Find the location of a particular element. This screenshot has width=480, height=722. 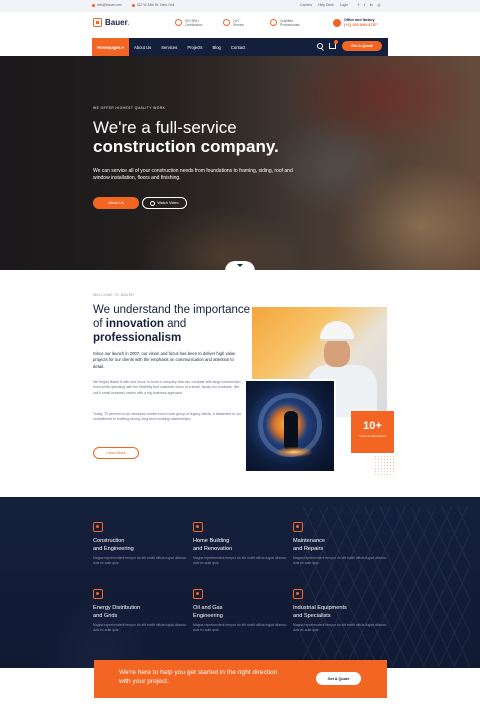

industrial-icon is located at coordinates (298, 594).